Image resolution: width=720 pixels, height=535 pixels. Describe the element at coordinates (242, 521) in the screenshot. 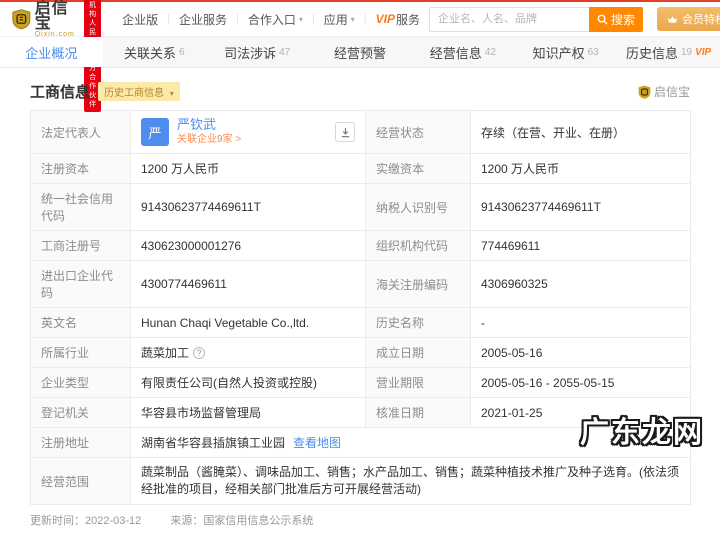

I see `data-source: 来源：国家信用信息公示系统` at that location.